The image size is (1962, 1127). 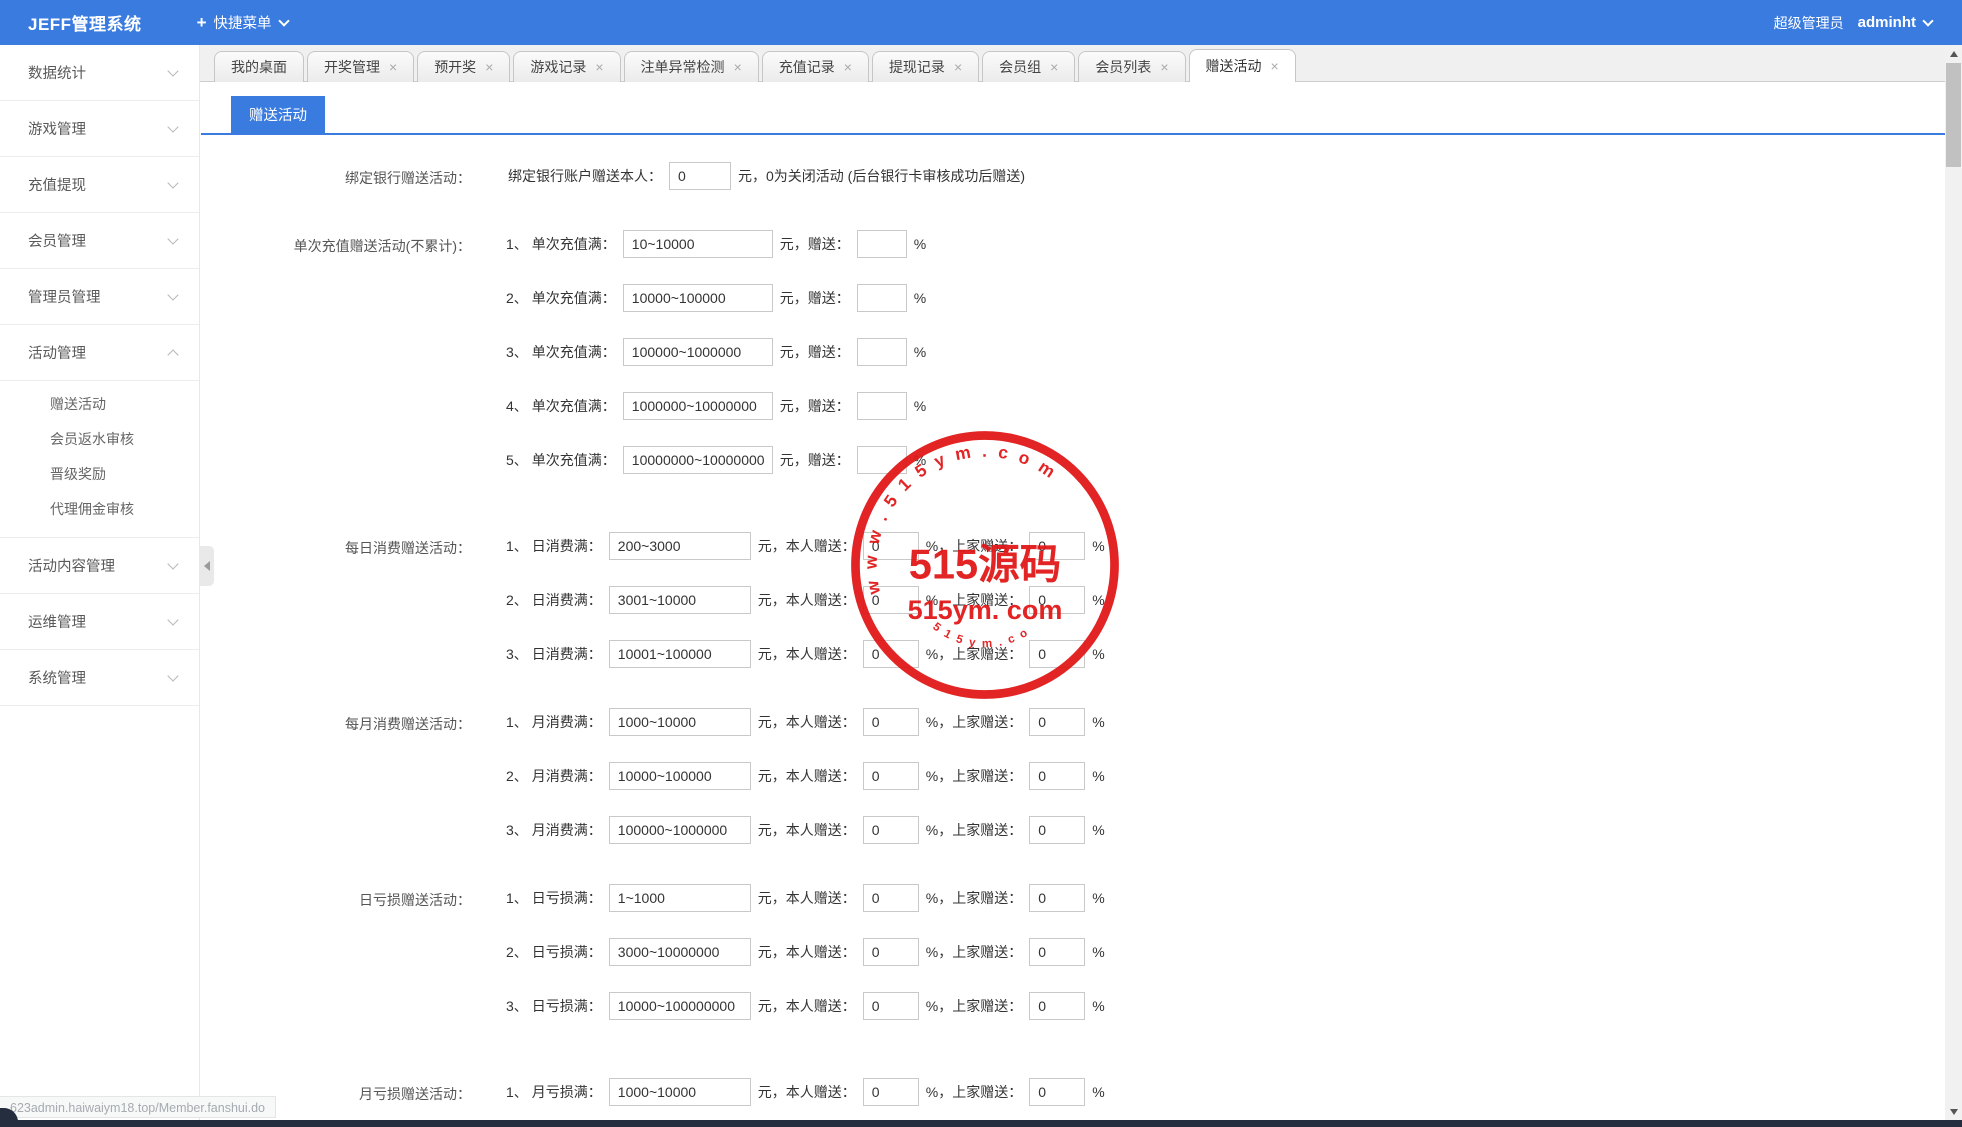 I want to click on chevron-up-icon, so click(x=173, y=354).